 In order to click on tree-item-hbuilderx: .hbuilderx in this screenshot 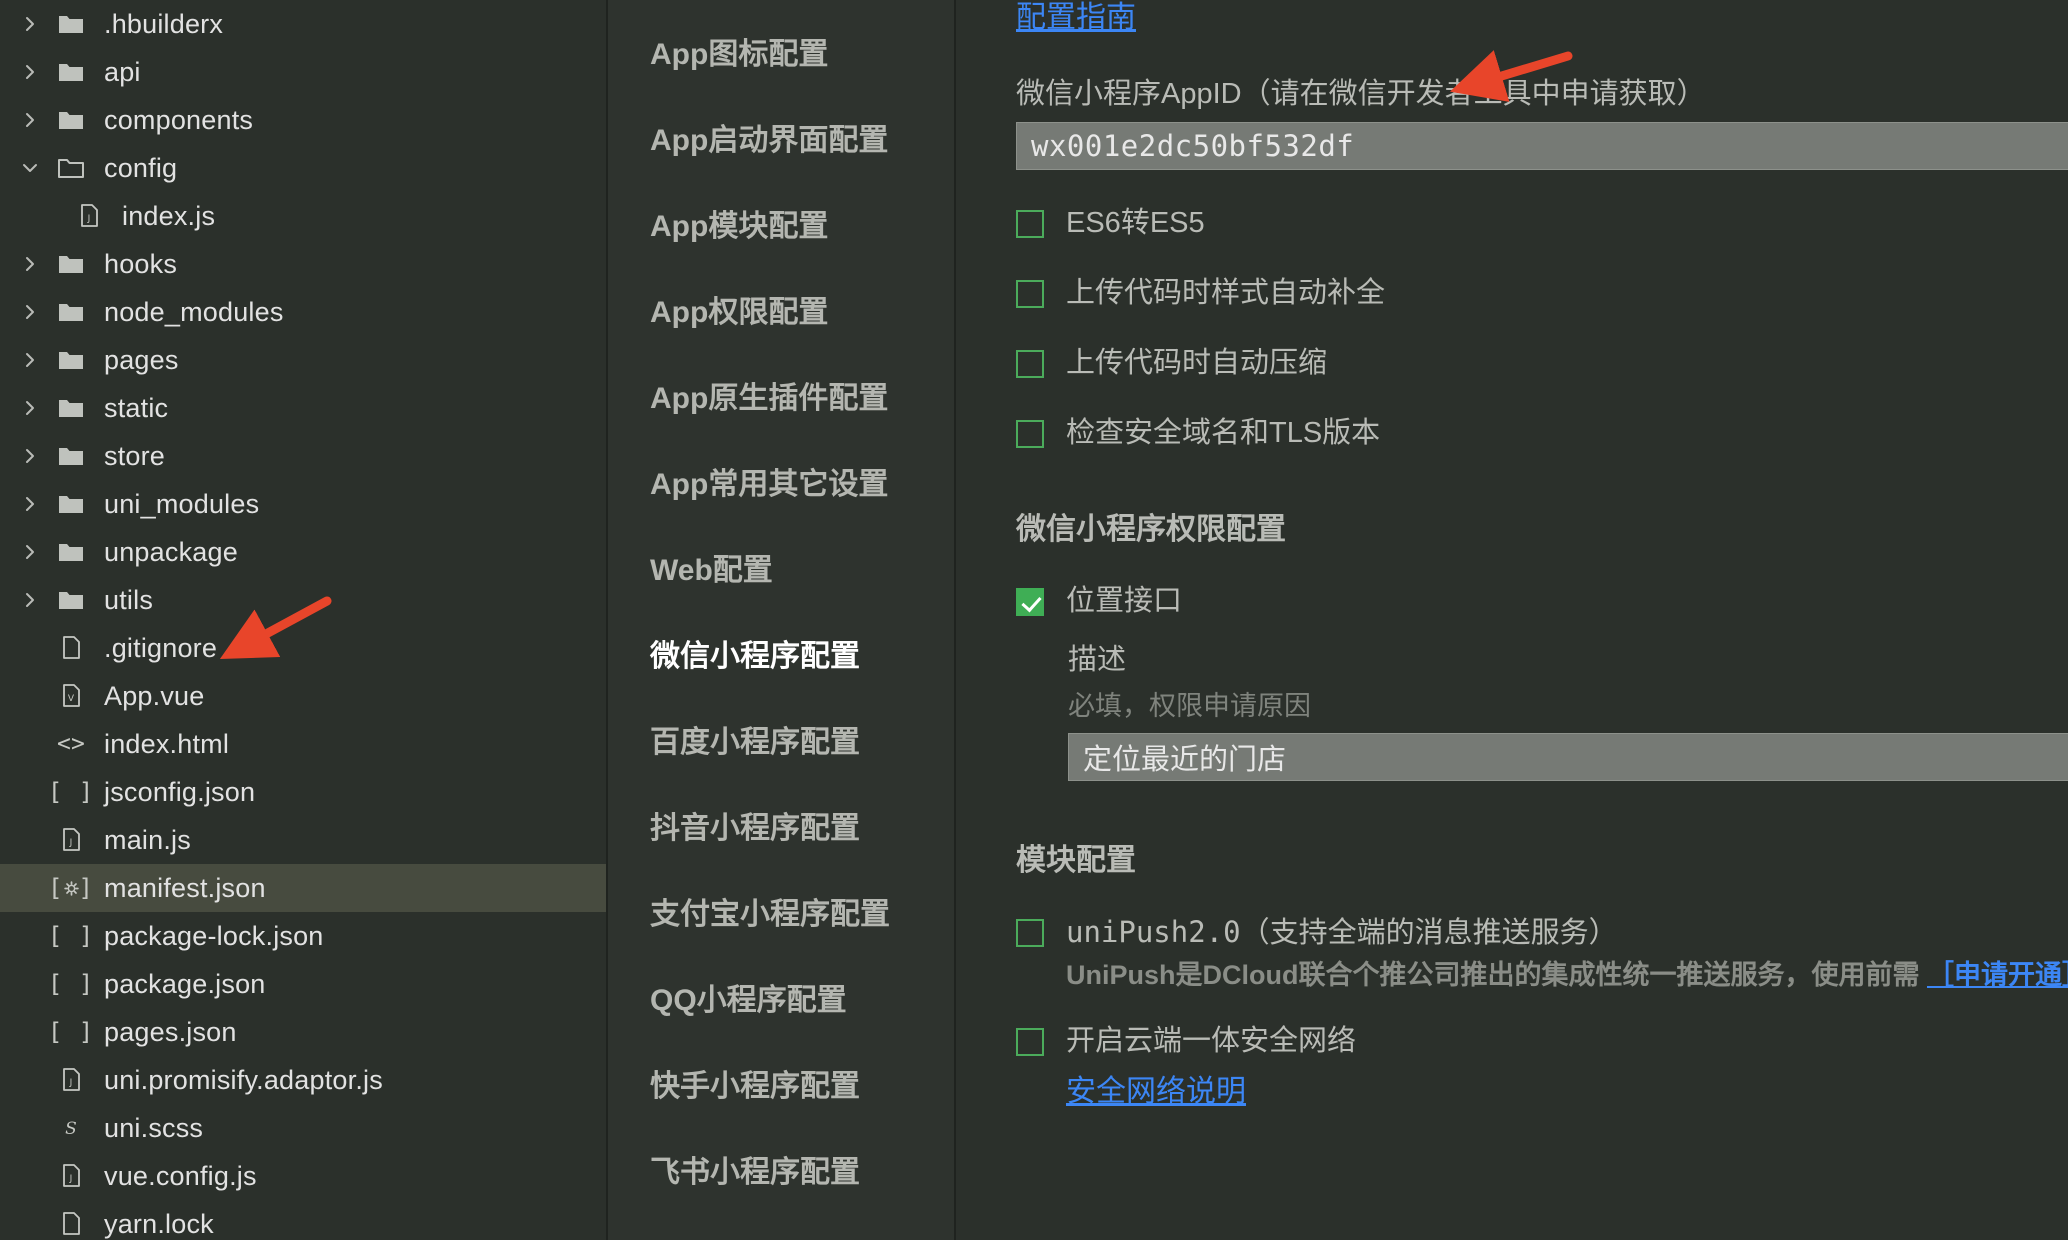, I will do `click(303, 24)`.